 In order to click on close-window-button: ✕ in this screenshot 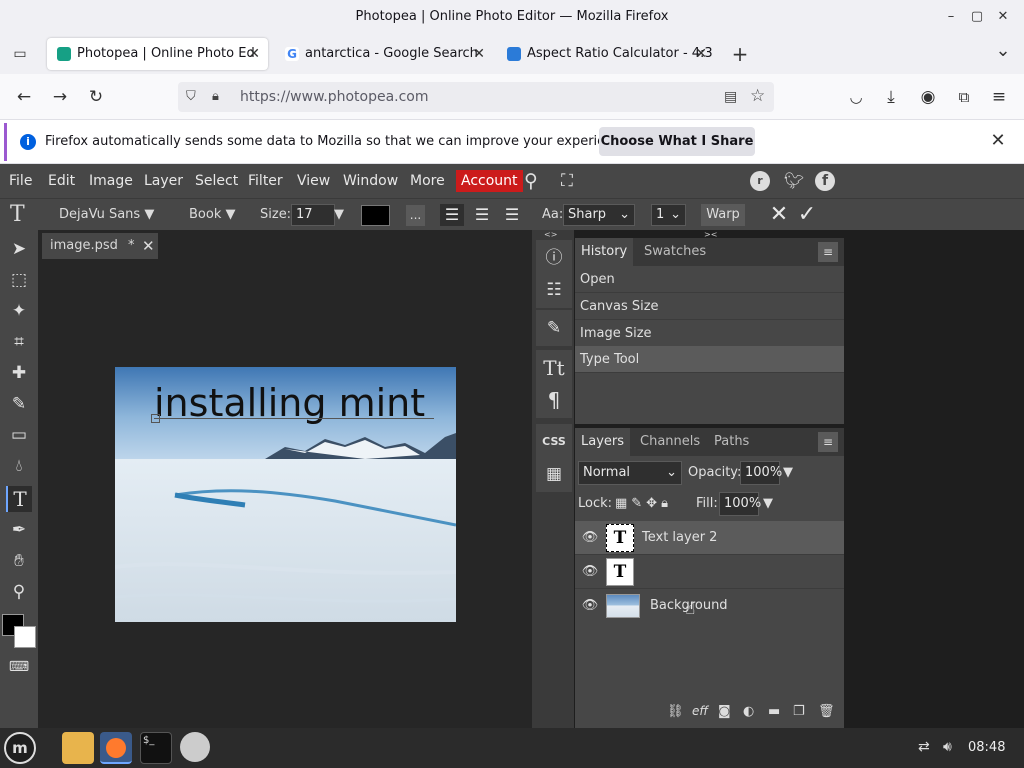, I will do `click(1003, 17)`.